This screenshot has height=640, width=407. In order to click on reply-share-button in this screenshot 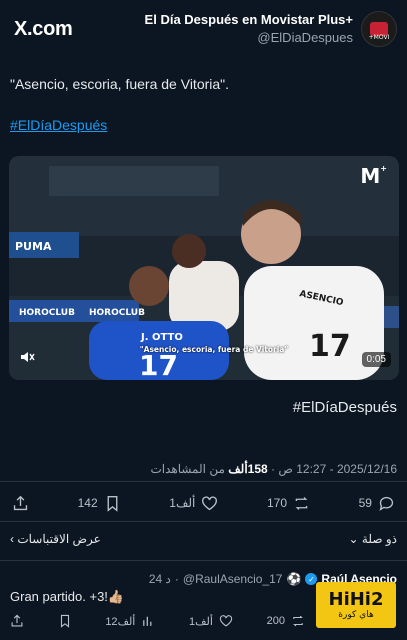, I will do `click(17, 621)`.